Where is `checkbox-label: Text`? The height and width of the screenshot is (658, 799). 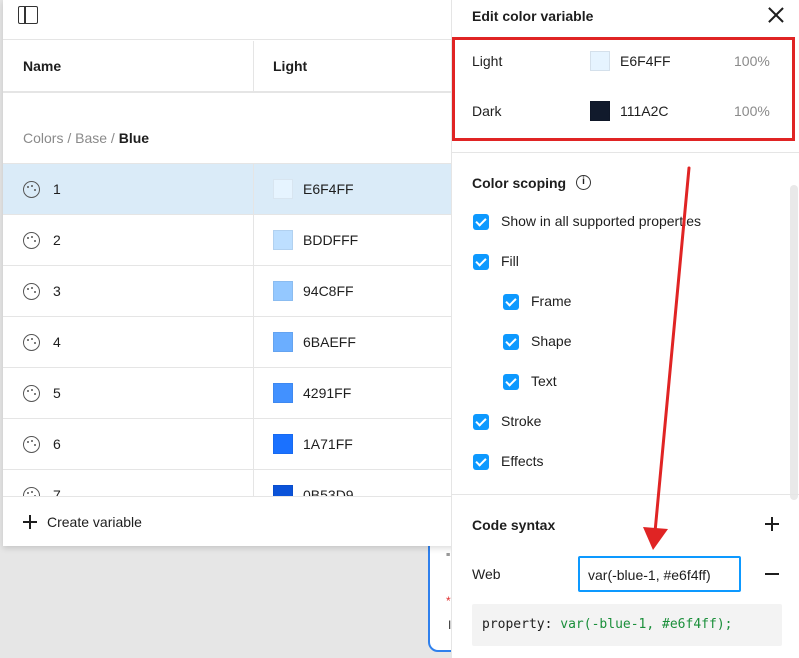
checkbox-label: Text is located at coordinates (544, 381).